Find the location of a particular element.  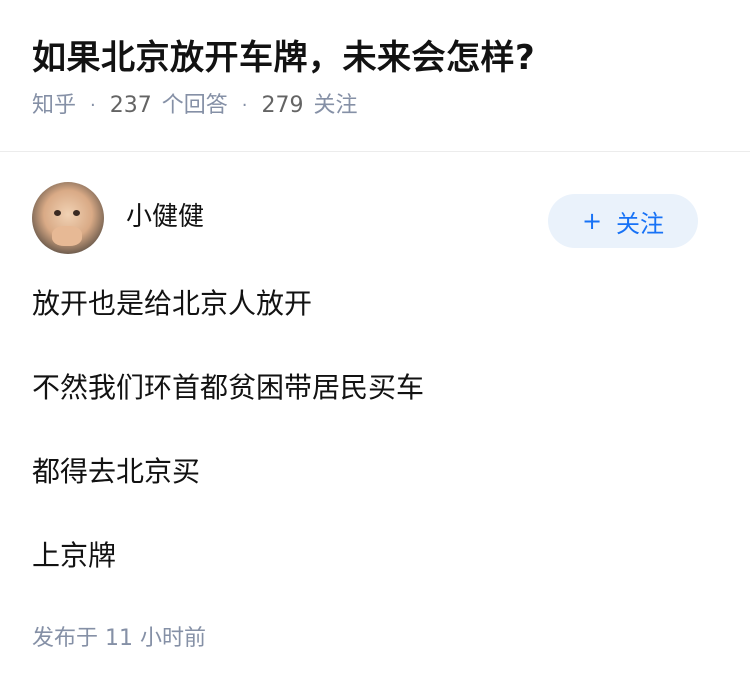

question-title: 如果北京放开车牌，未来会怎样? is located at coordinates (375, 58).